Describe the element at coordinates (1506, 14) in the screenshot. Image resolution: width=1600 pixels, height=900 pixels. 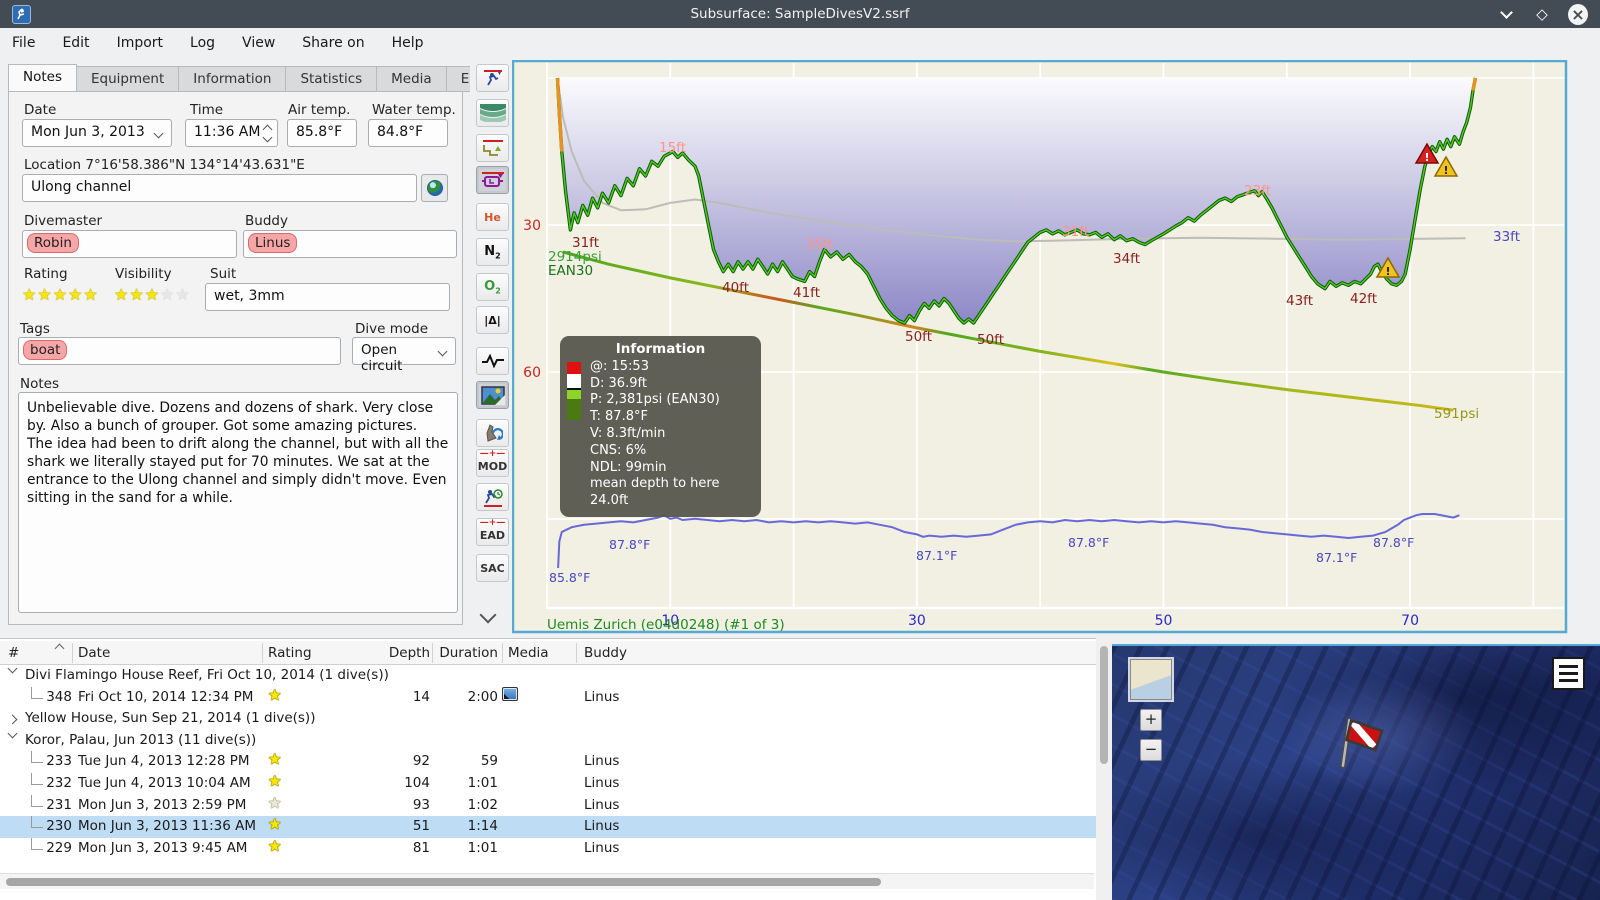
I see `minimize-button` at that location.